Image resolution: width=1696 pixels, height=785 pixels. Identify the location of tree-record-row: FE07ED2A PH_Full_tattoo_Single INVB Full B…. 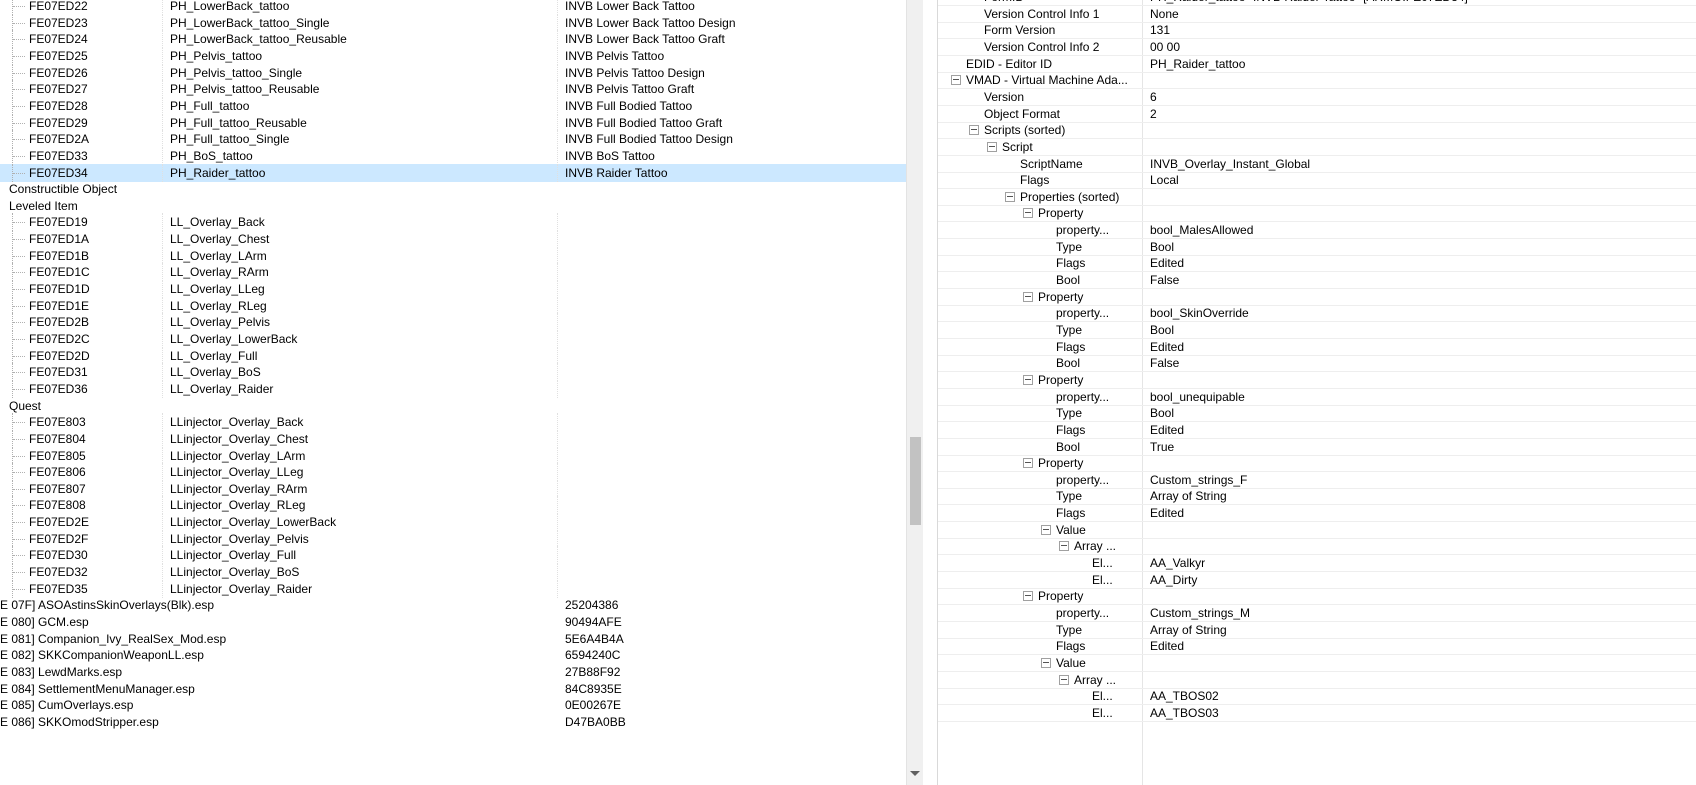
(453, 139).